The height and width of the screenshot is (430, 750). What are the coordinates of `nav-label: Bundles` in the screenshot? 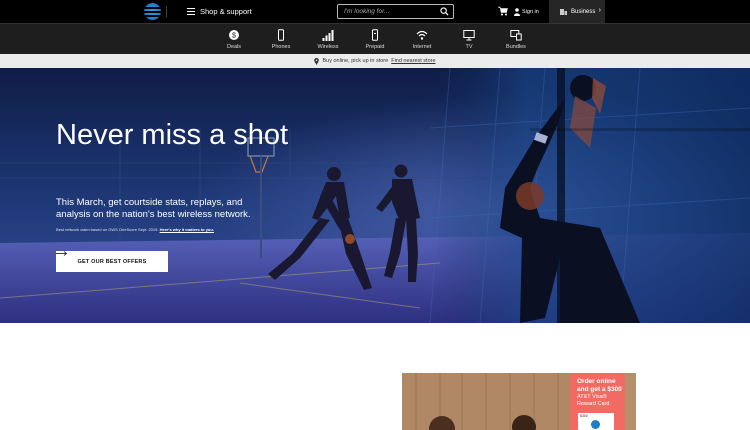 It's located at (516, 47).